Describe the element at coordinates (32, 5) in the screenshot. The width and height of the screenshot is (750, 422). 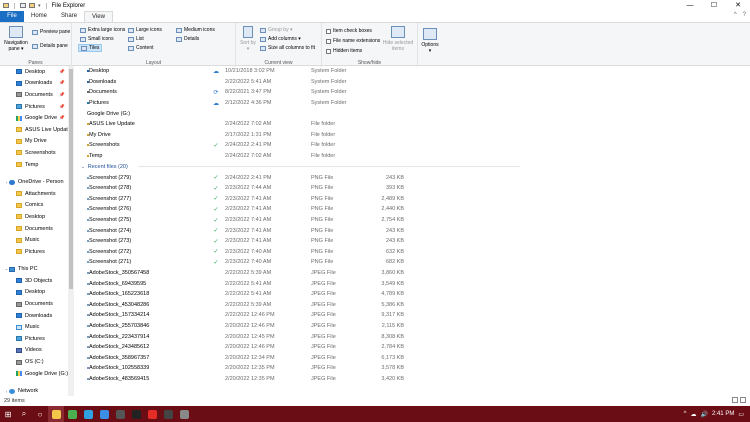
I see `new-folder-icon` at that location.